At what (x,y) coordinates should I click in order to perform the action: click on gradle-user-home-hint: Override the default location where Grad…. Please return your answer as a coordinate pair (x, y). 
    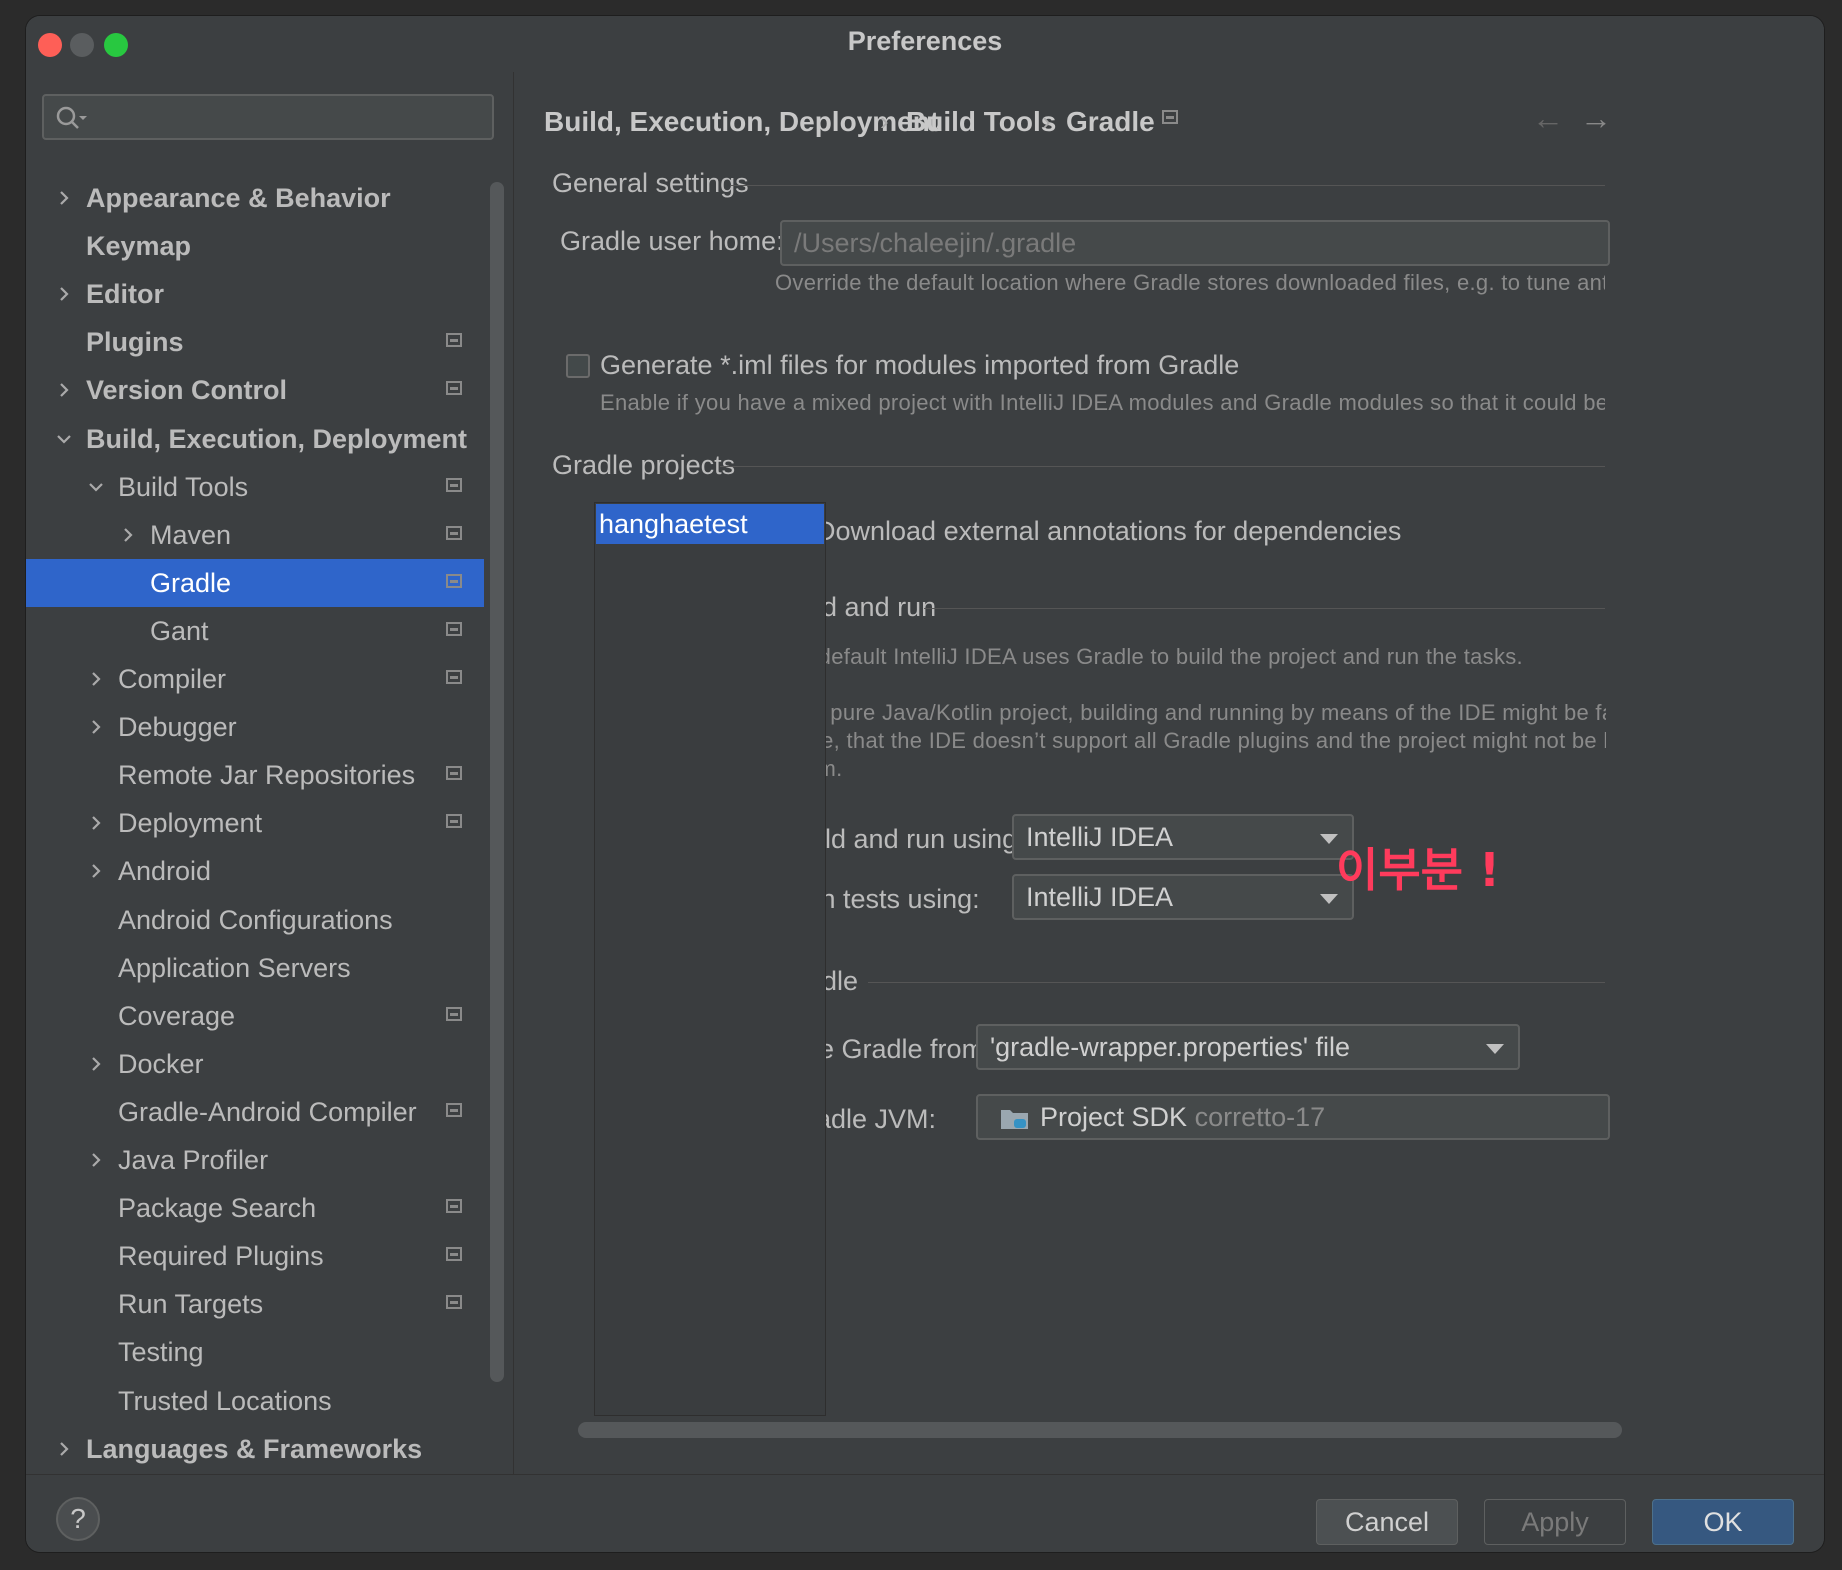
    Looking at the image, I should click on (1190, 282).